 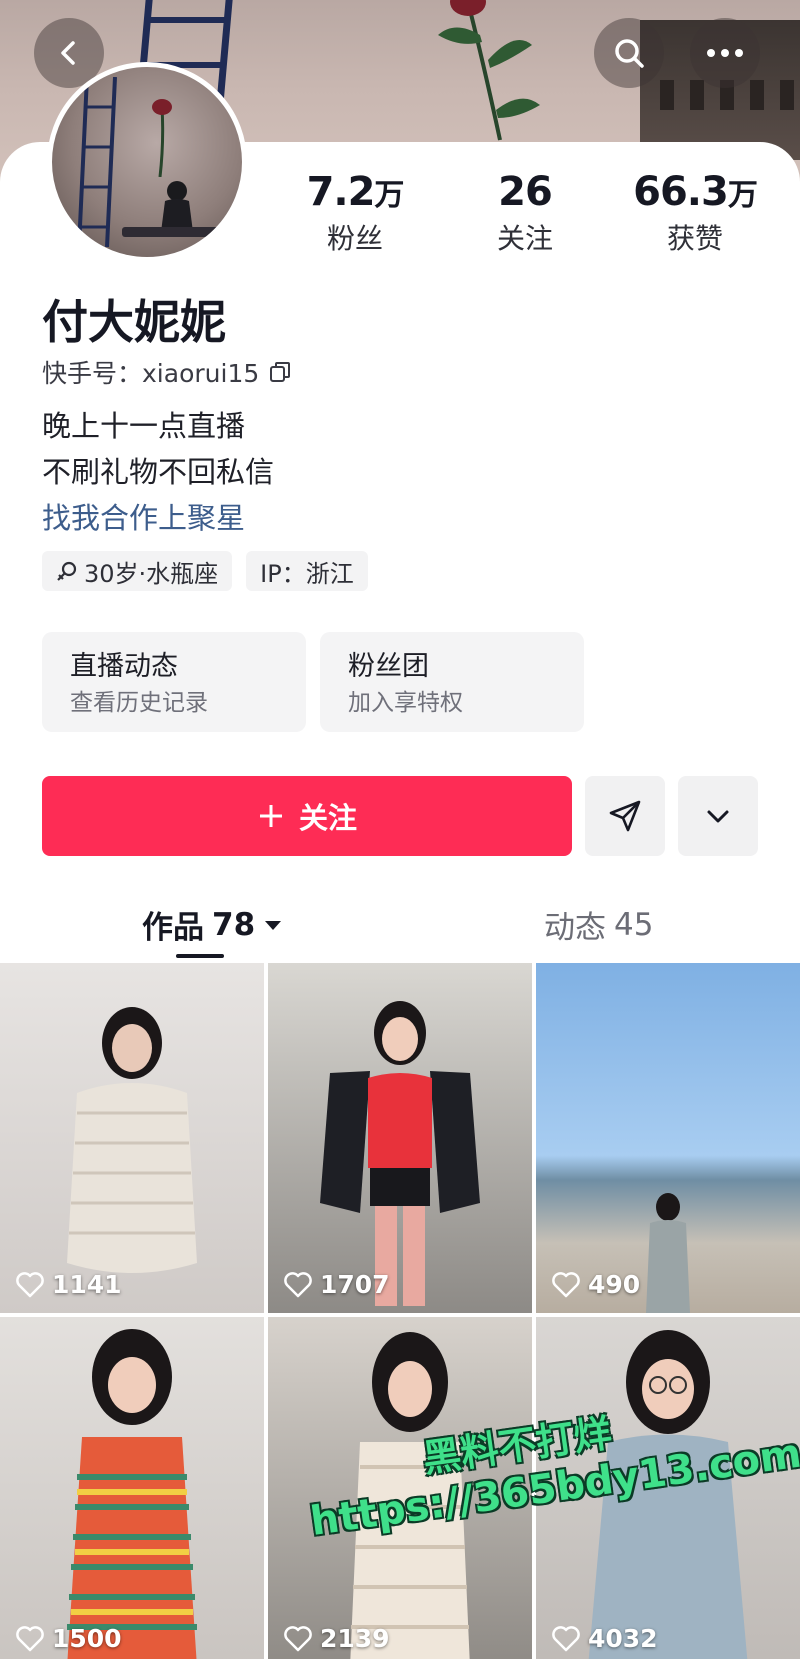 I want to click on tab-moments-label: 动态, so click(x=575, y=928).